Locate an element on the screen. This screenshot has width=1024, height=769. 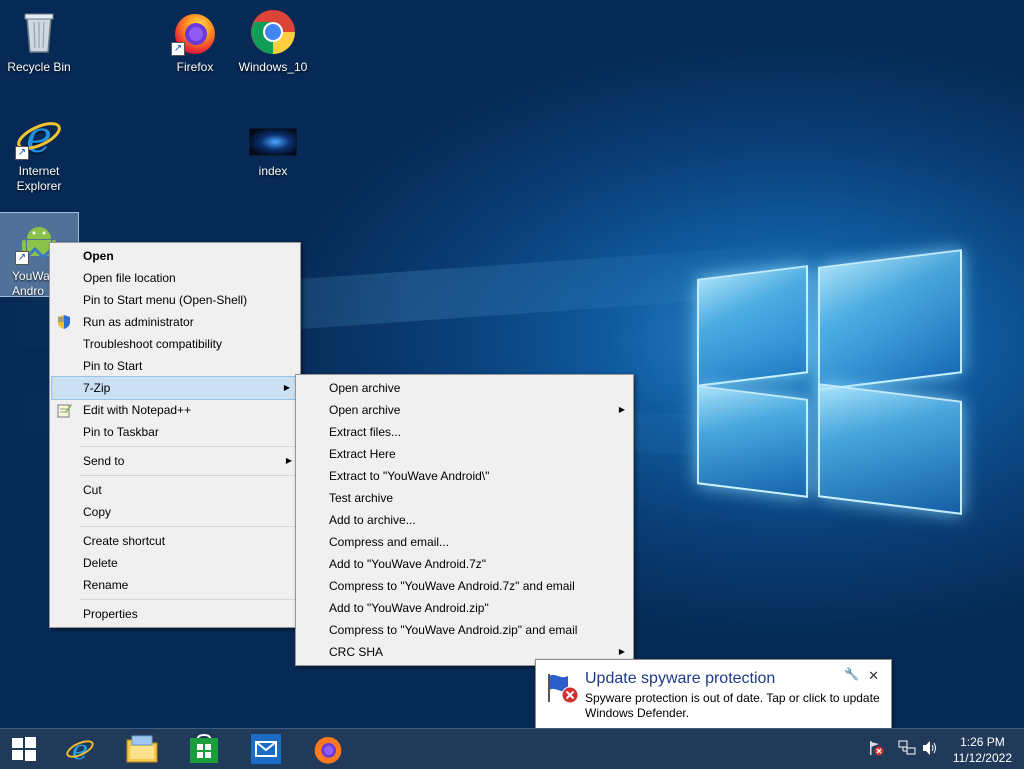
menu-item-open-archive-submenu: Open archive ▶ is located at coordinates (464, 410).